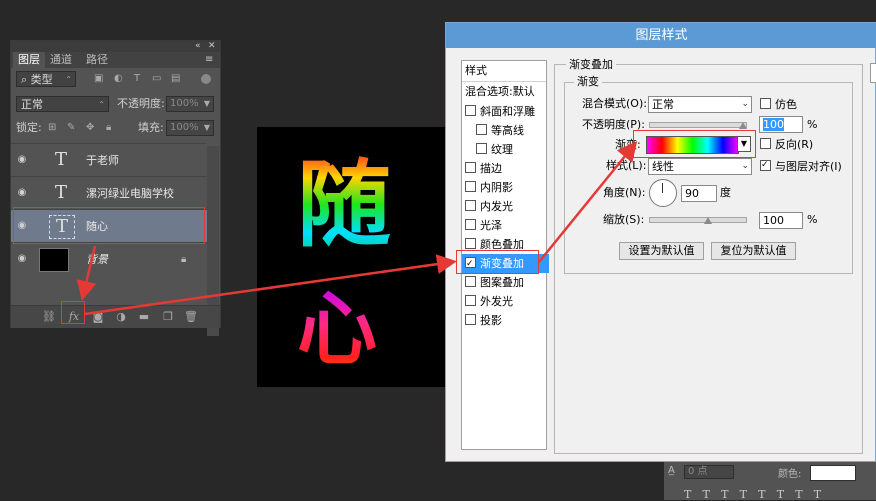  What do you see at coordinates (588, 202) in the screenshot?
I see `arrow-to-gradient-preview` at bounding box center [588, 202].